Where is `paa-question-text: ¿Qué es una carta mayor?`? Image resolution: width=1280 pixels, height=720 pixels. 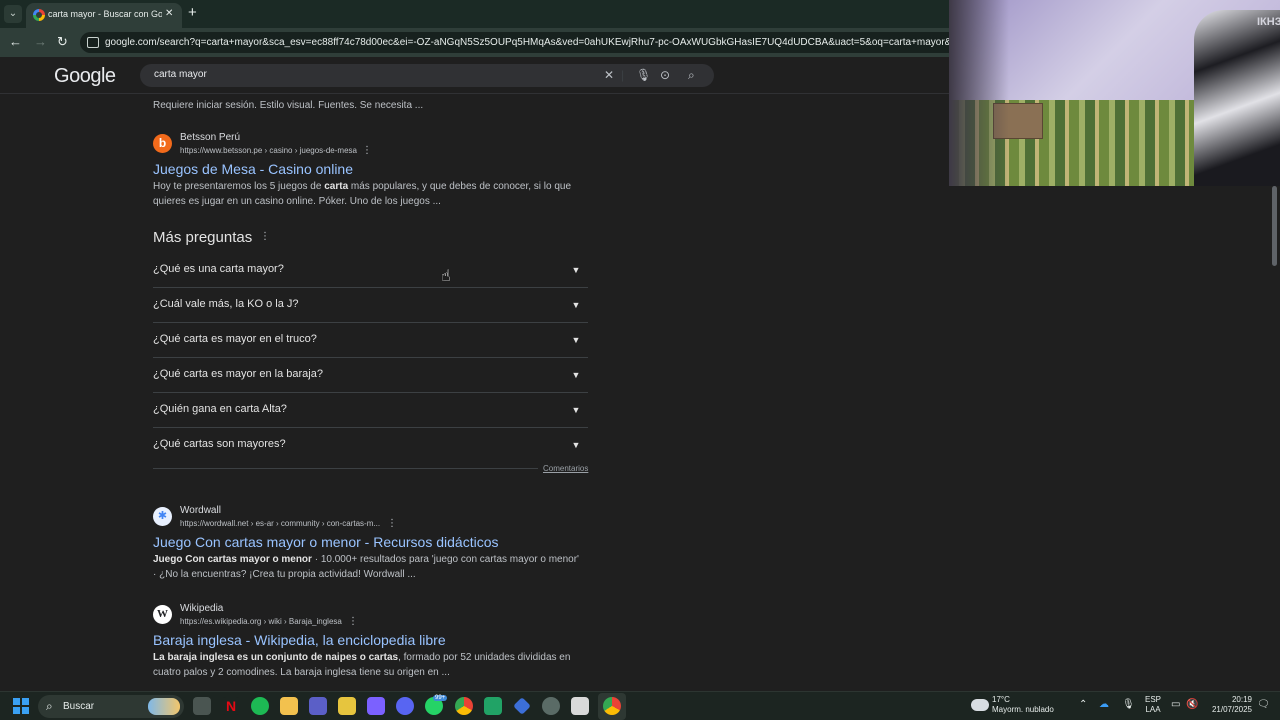 paa-question-text: ¿Qué es una carta mayor? is located at coordinates (218, 269).